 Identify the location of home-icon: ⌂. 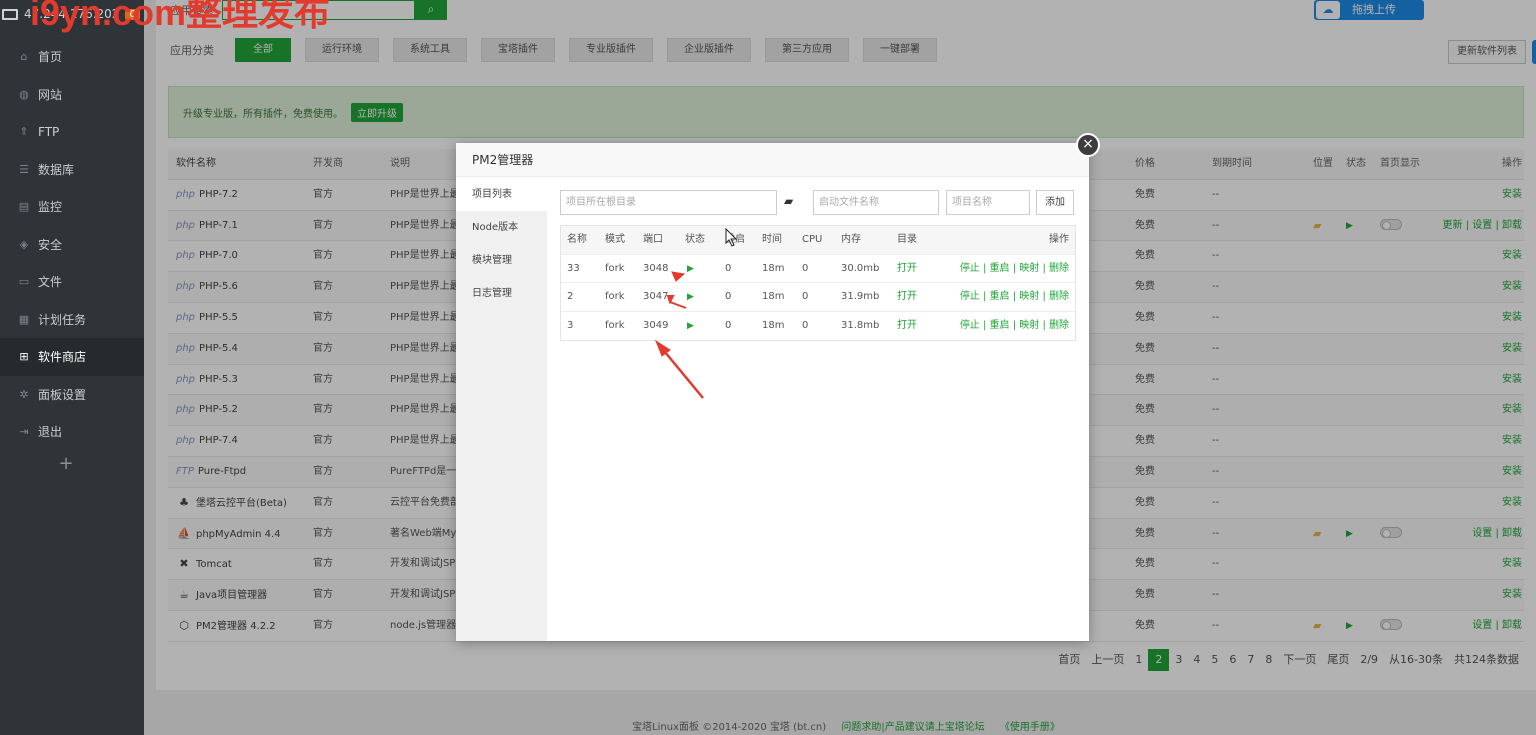
(24, 57).